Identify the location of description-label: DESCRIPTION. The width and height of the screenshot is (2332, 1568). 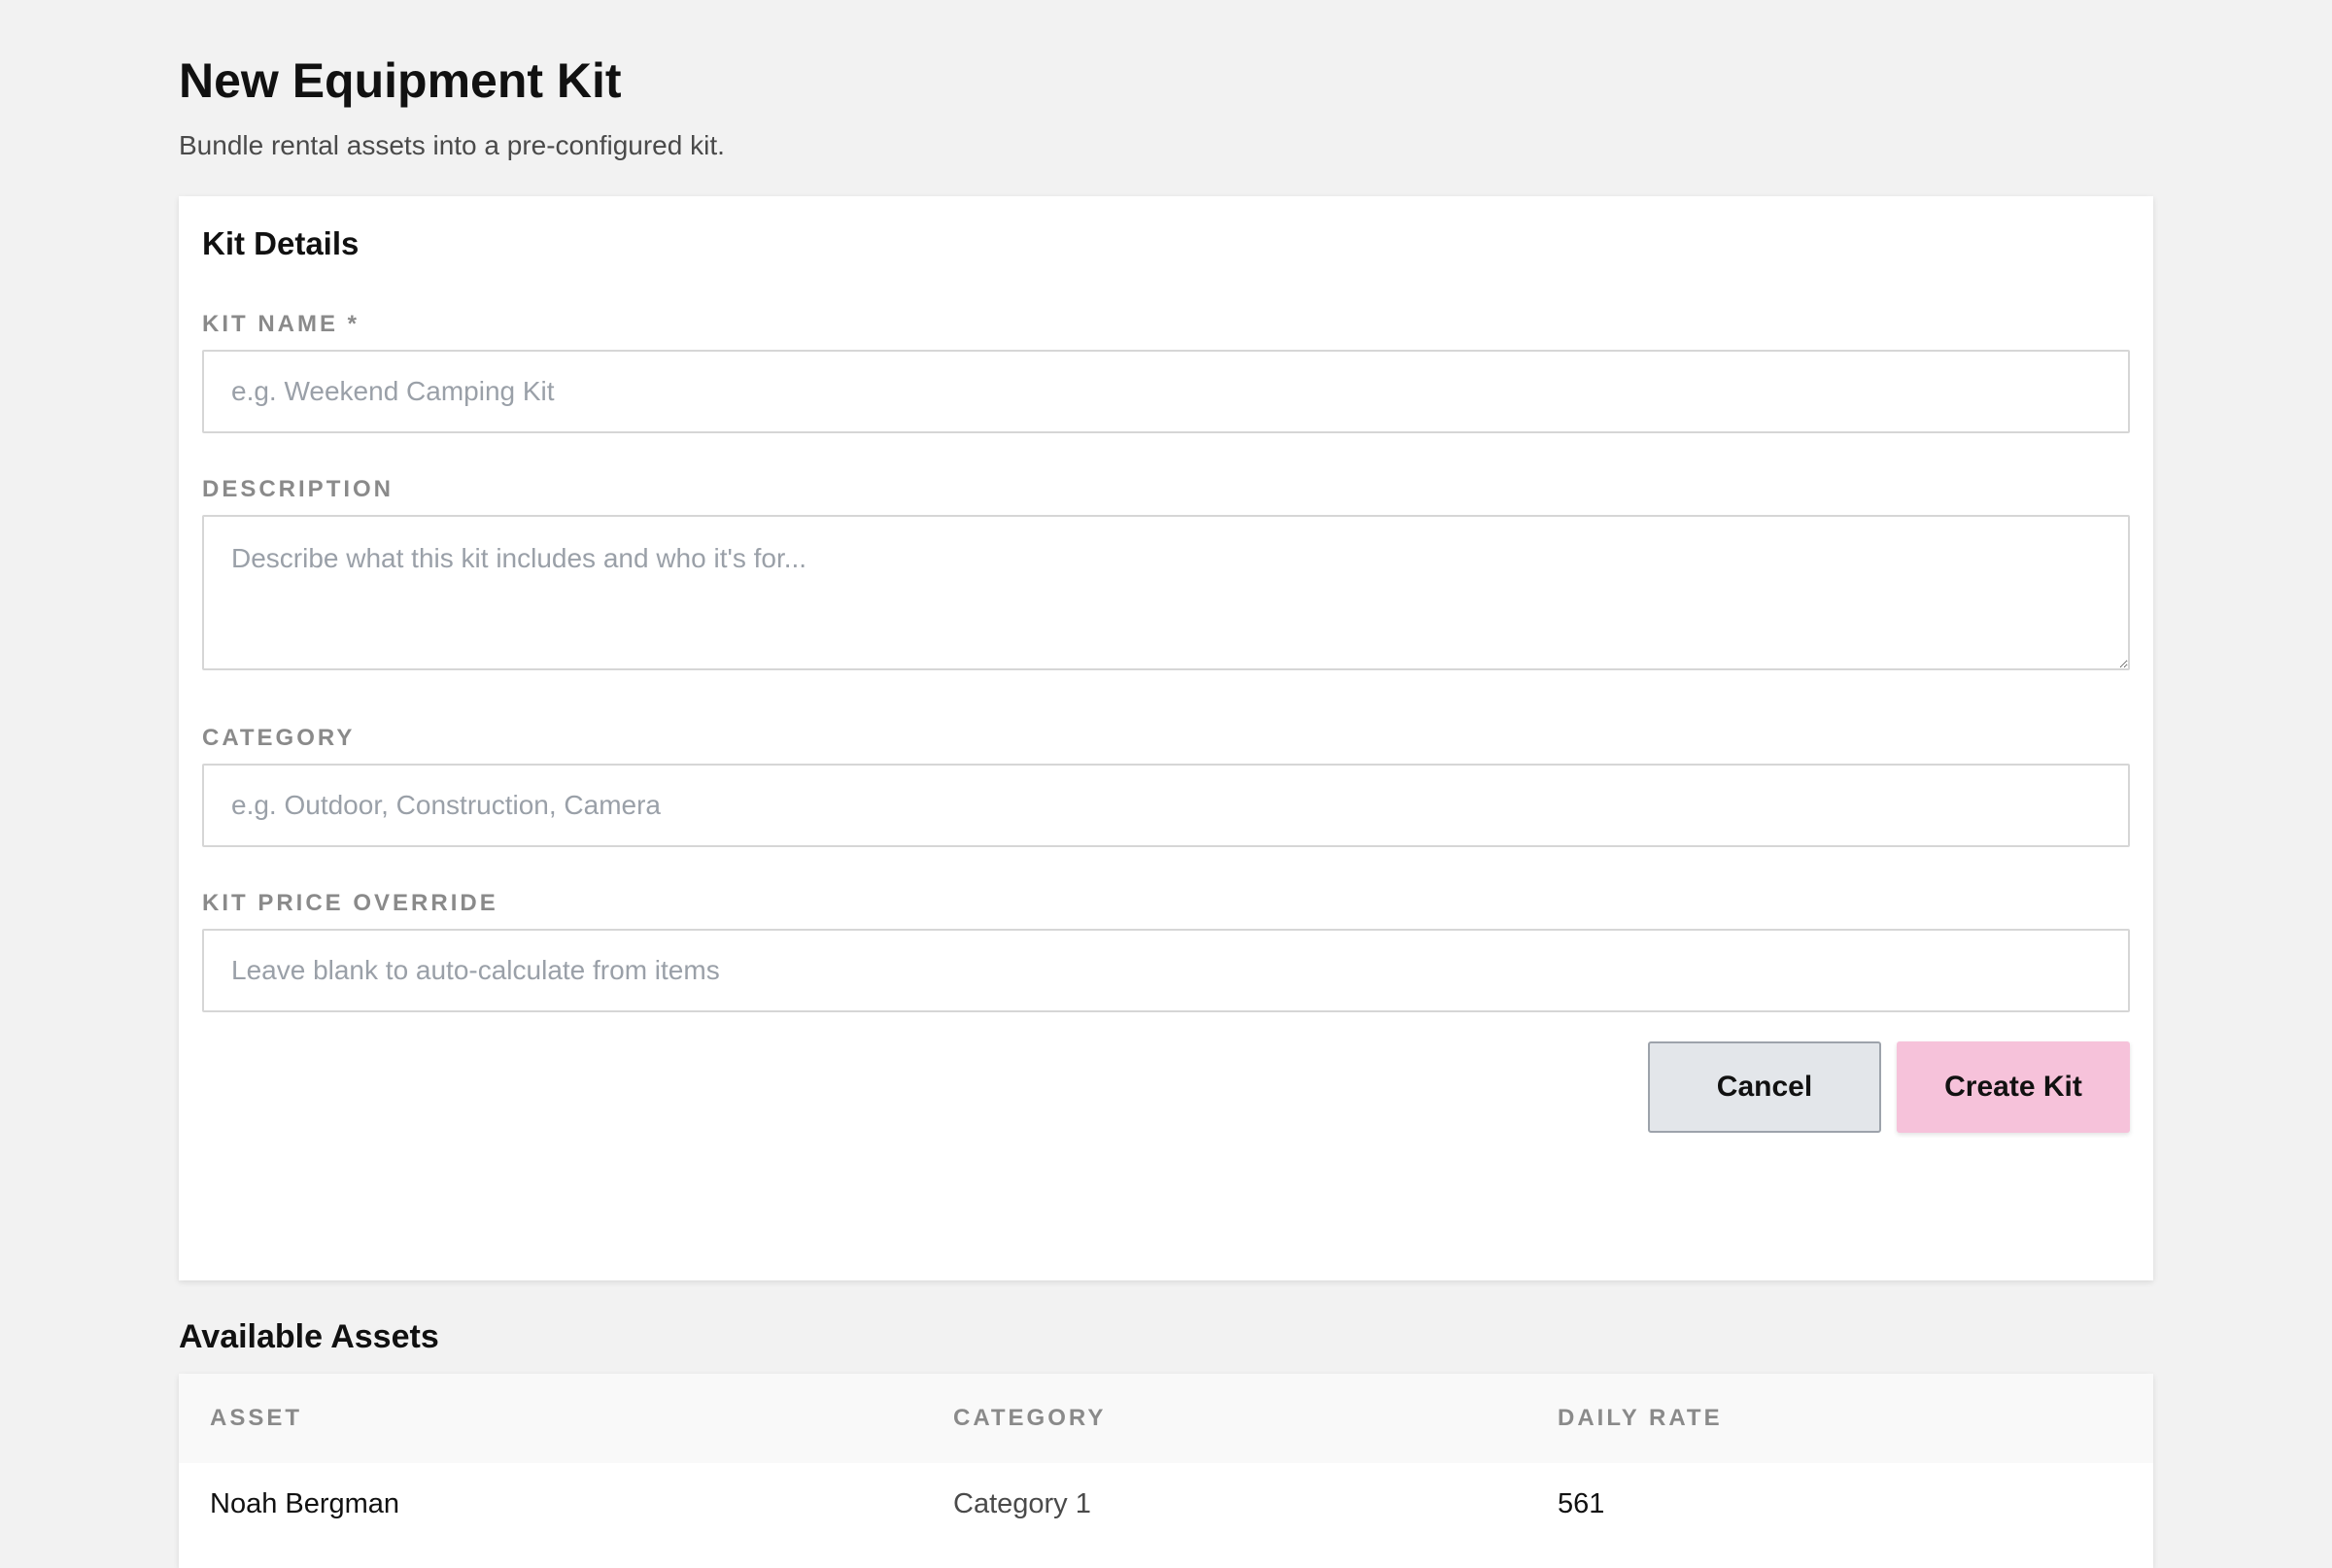
(298, 489).